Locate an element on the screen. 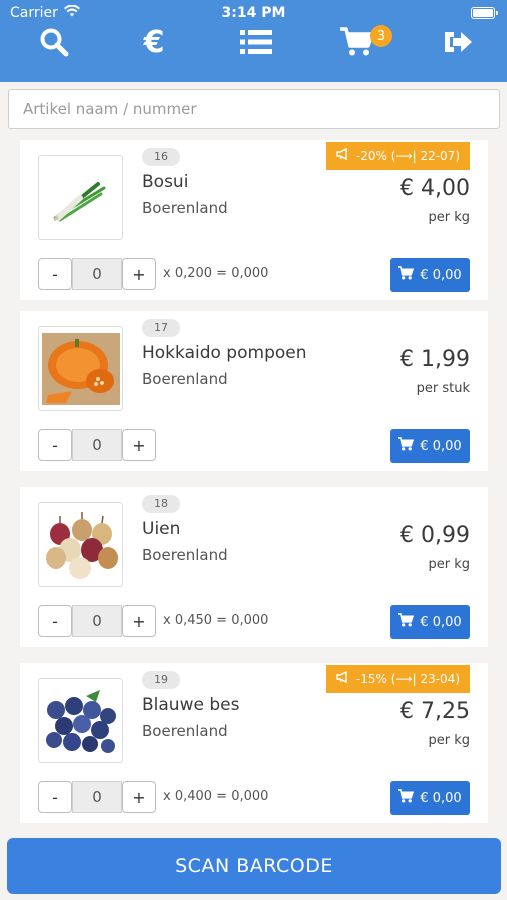  promo-label: -20% (⟶| 22-07) is located at coordinates (407, 156).